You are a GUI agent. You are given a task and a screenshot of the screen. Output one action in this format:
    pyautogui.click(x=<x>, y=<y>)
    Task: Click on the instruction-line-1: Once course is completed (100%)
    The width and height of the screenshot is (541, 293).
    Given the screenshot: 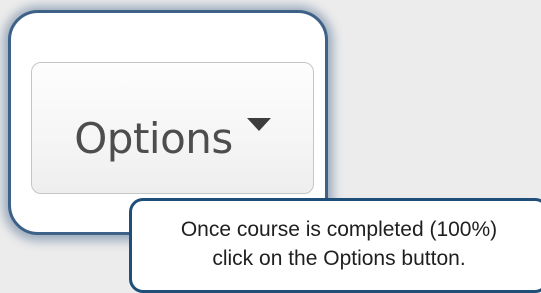 What is the action you would take?
    pyautogui.click(x=339, y=229)
    